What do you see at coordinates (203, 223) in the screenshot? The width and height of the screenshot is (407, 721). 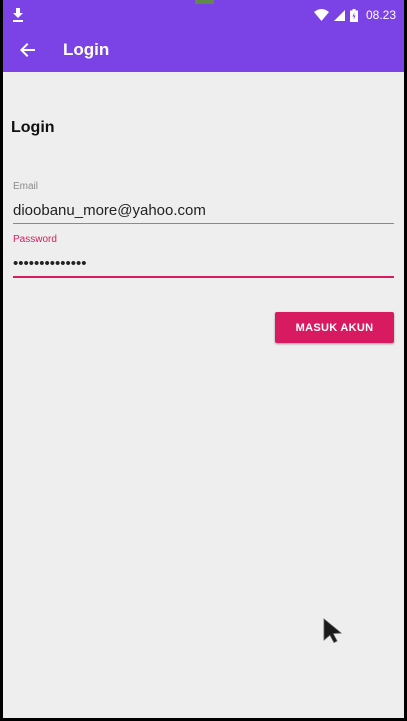 I see `email-underline` at bounding box center [203, 223].